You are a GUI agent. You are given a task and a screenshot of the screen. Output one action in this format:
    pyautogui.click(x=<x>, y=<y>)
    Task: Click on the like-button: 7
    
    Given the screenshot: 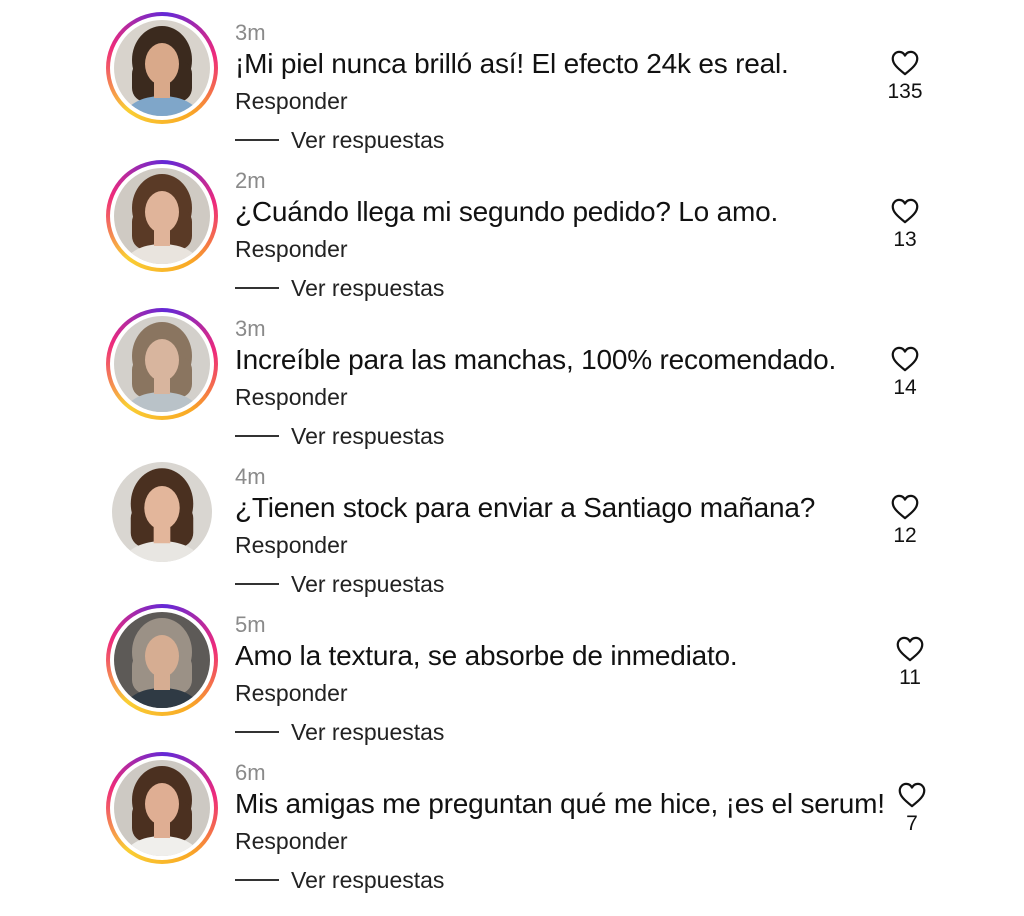 What is the action you would take?
    pyautogui.click(x=912, y=809)
    